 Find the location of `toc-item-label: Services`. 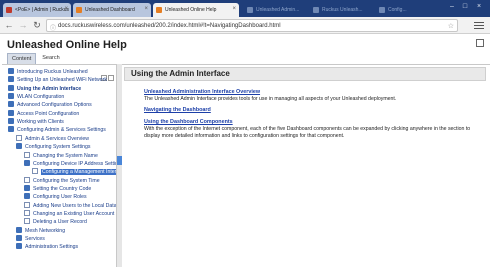

toc-item-label: Services is located at coordinates (35, 239).